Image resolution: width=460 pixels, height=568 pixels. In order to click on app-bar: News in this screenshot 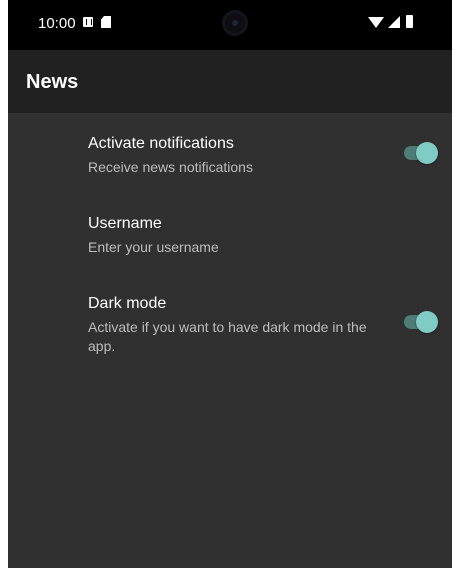, I will do `click(230, 81)`.